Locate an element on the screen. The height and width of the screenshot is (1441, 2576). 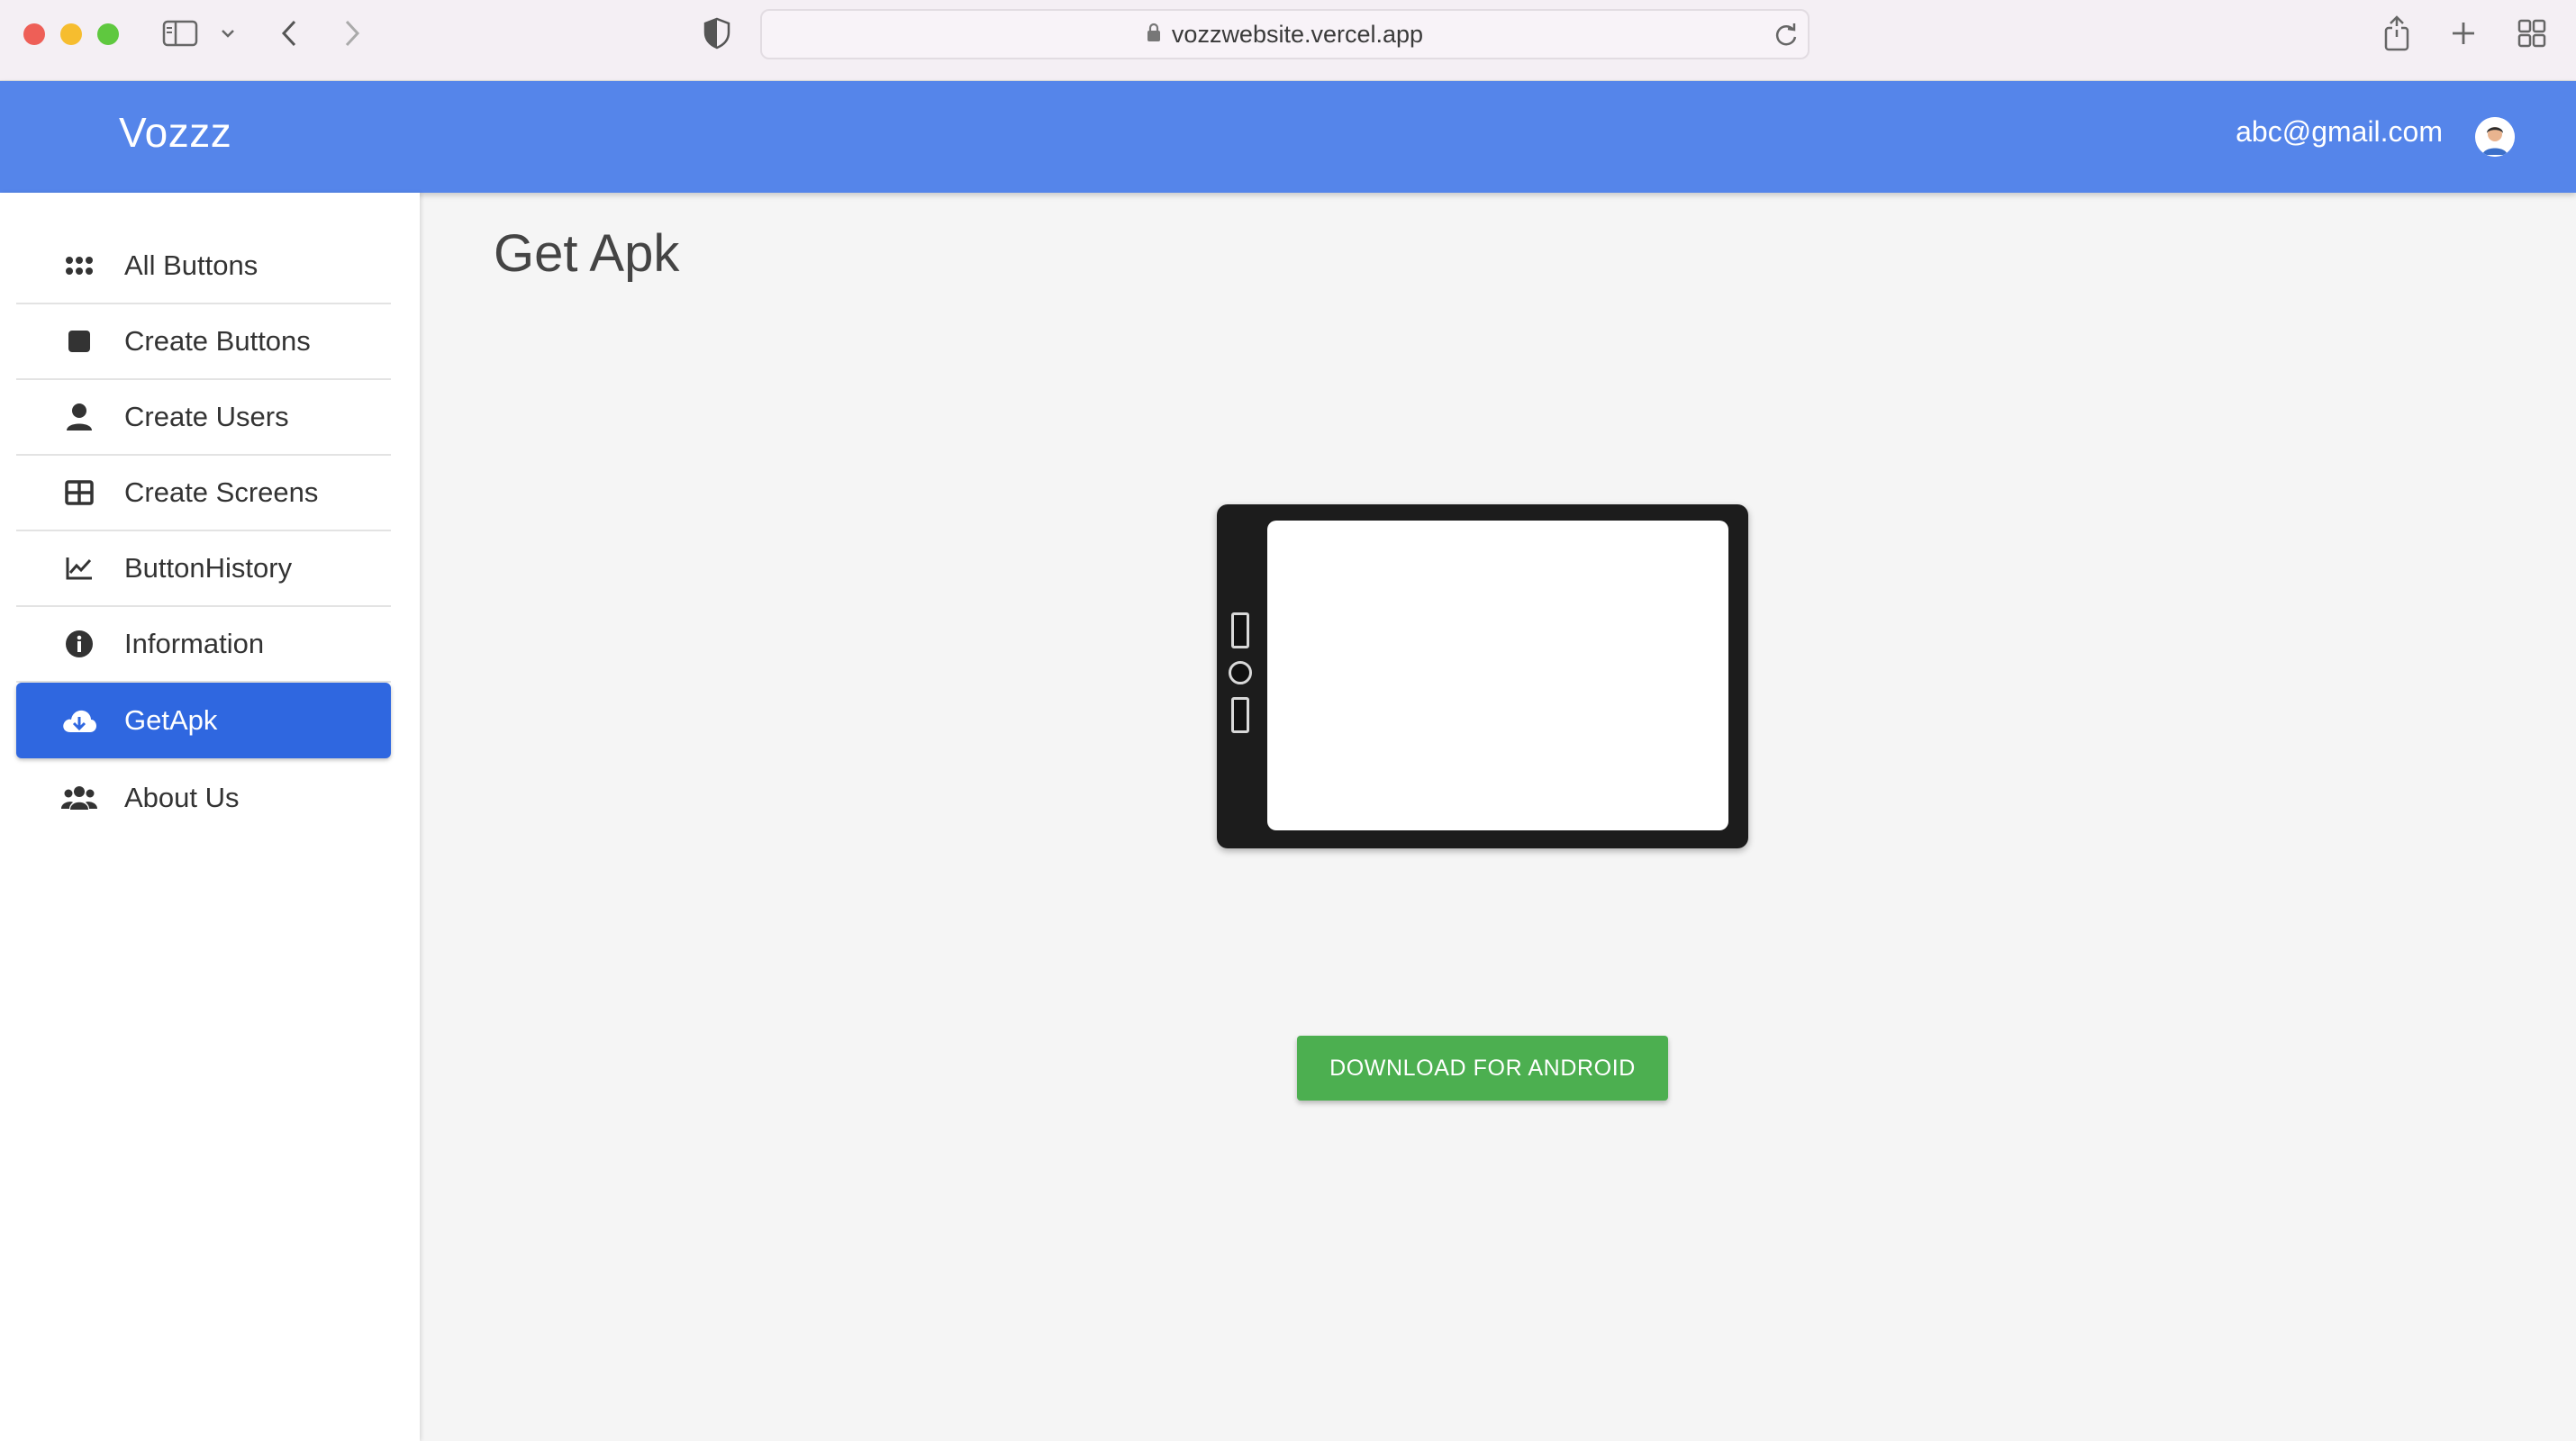
tablet-illustration is located at coordinates (1482, 676).